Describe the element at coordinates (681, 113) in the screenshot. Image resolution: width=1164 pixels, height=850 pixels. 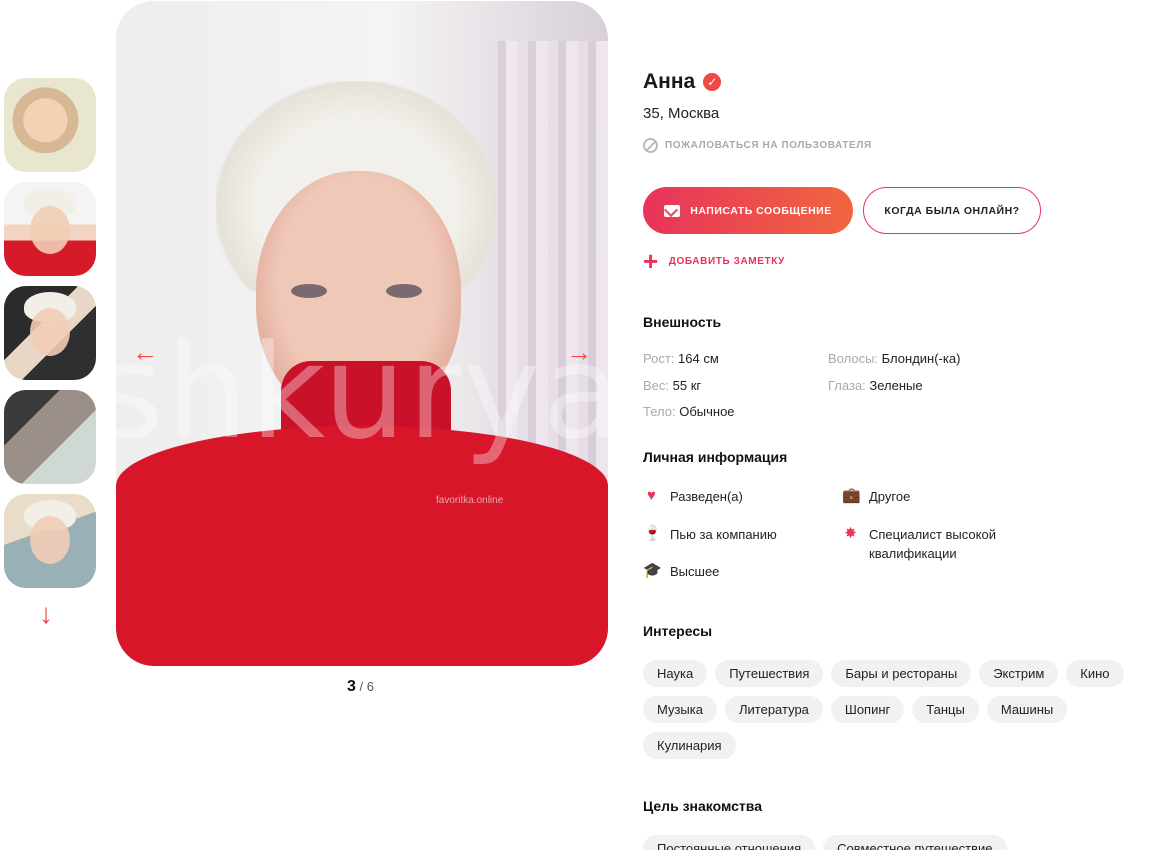
I see `profile-age-city: 35, Москва` at that location.